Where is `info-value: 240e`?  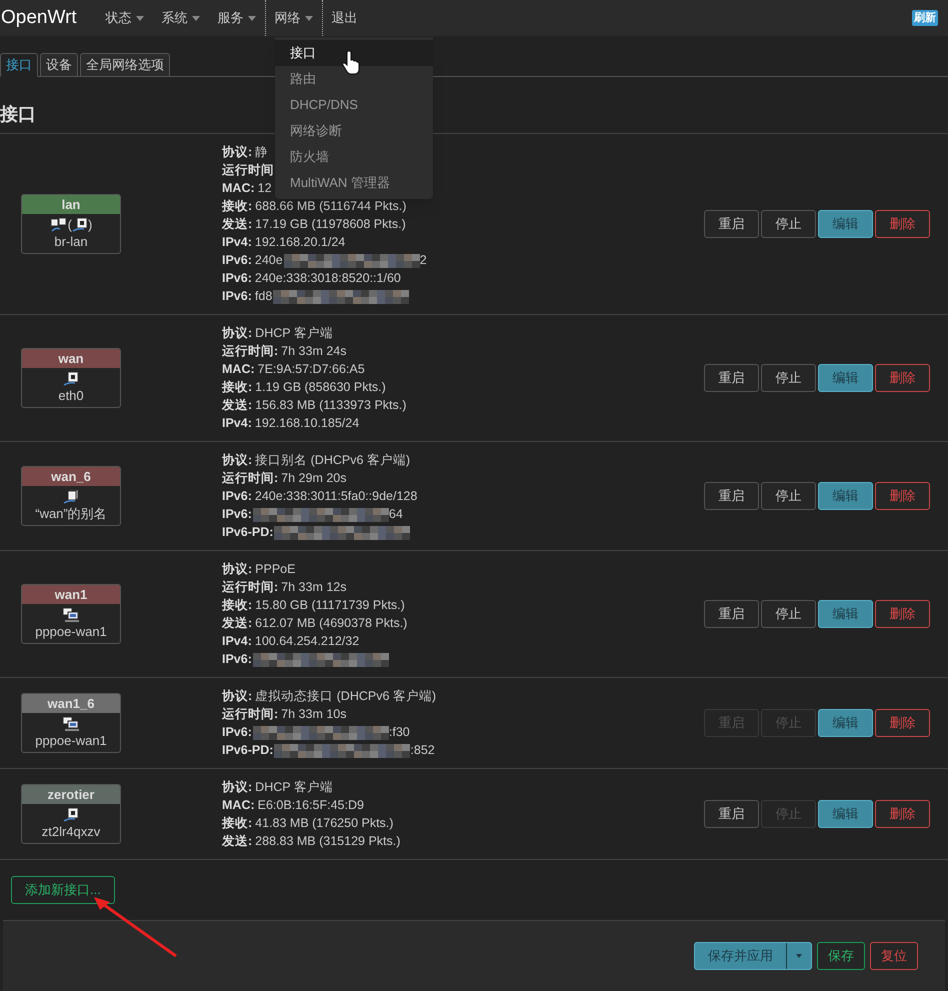 info-value: 240e is located at coordinates (268, 260).